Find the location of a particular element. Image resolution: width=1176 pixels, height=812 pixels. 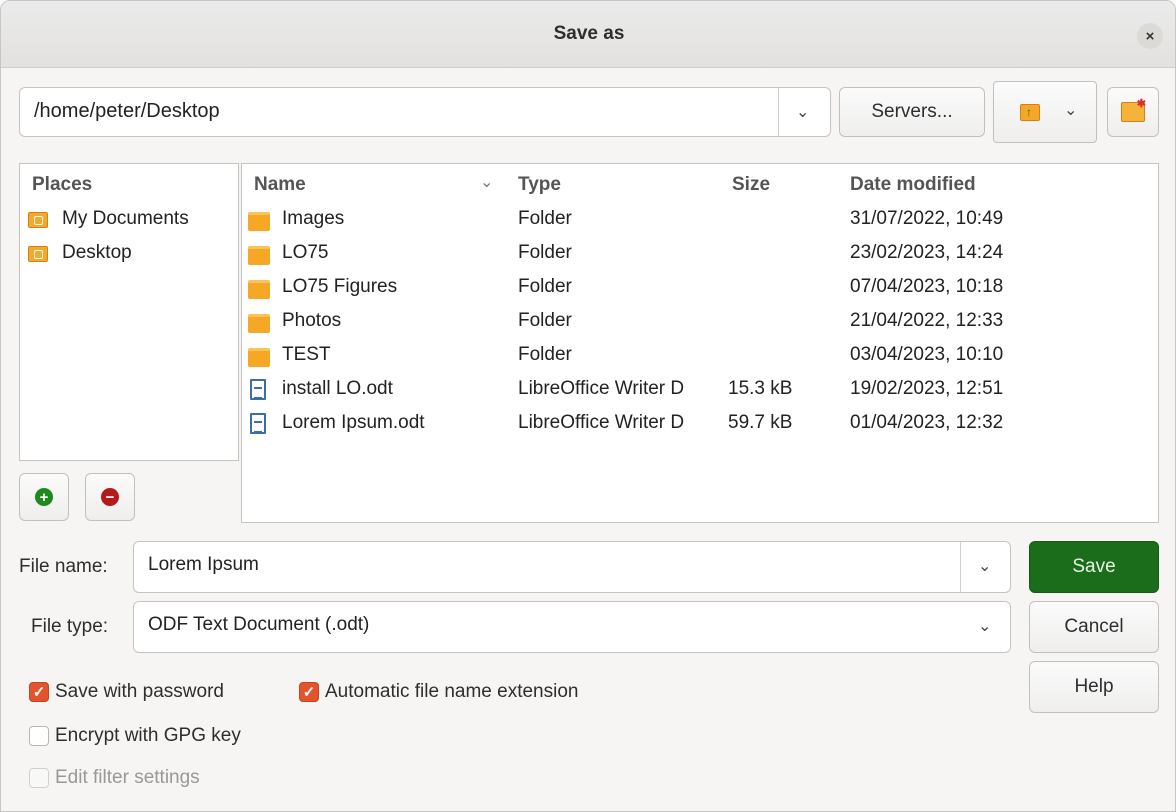

remove-place-button: − is located at coordinates (110, 497).